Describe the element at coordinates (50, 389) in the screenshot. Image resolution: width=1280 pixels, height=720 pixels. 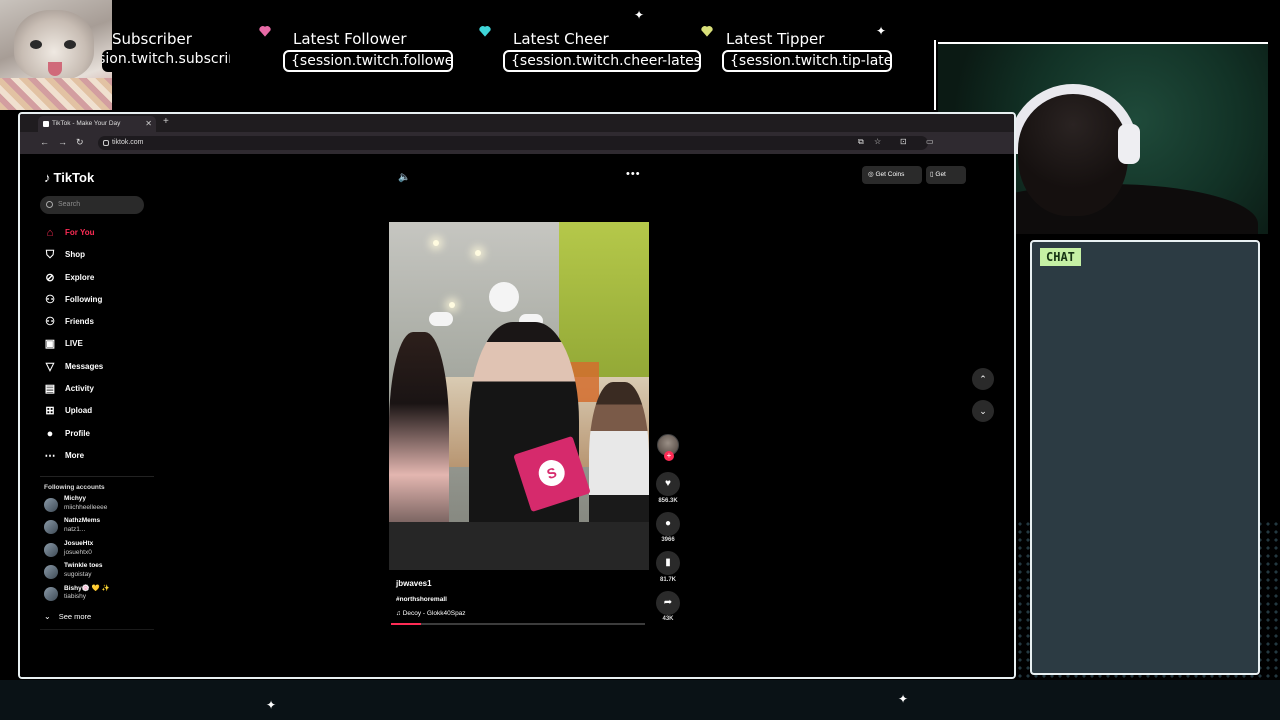
I see `activity-icon: ▤` at that location.